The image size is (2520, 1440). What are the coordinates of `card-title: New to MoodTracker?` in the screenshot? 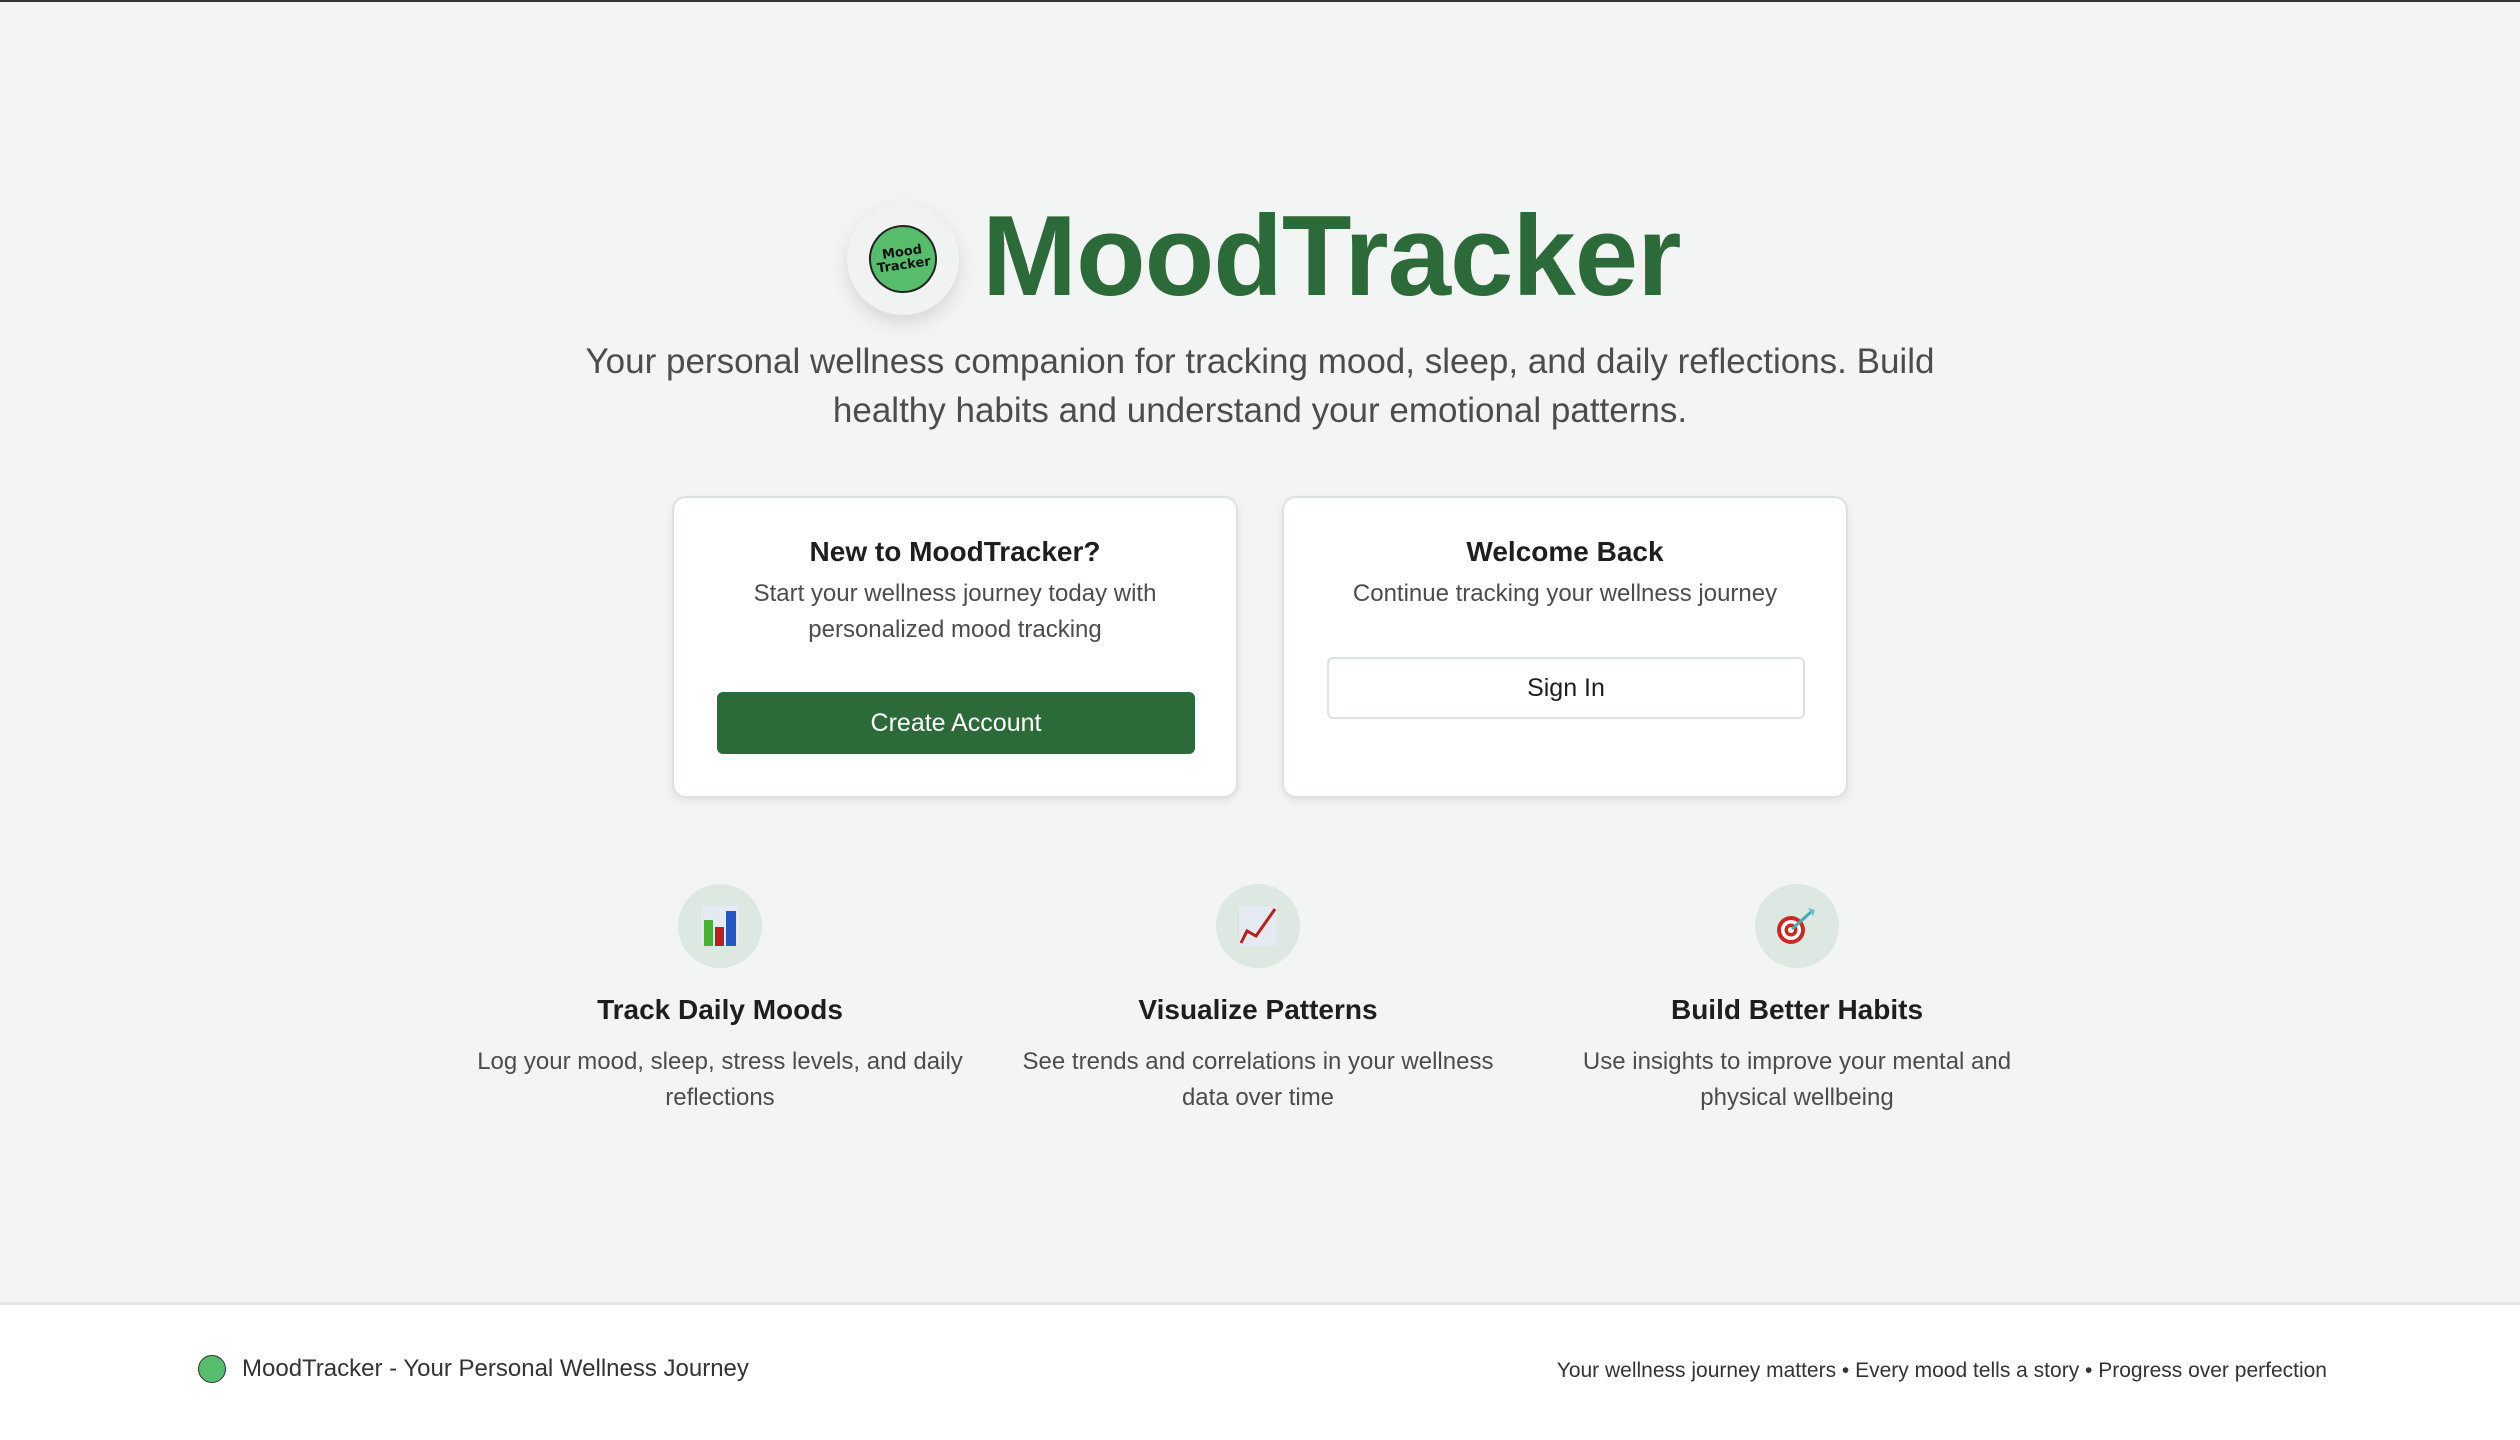 It's located at (955, 551).